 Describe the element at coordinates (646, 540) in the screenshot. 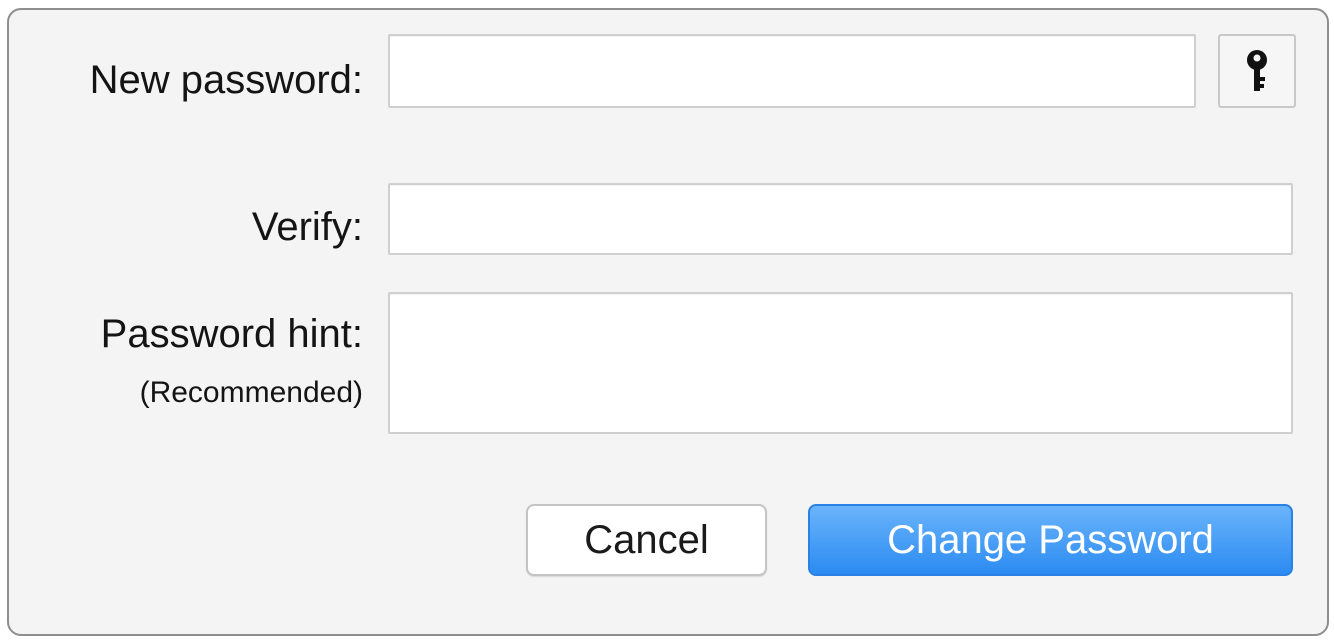

I see `cancel-button: Cancel` at that location.